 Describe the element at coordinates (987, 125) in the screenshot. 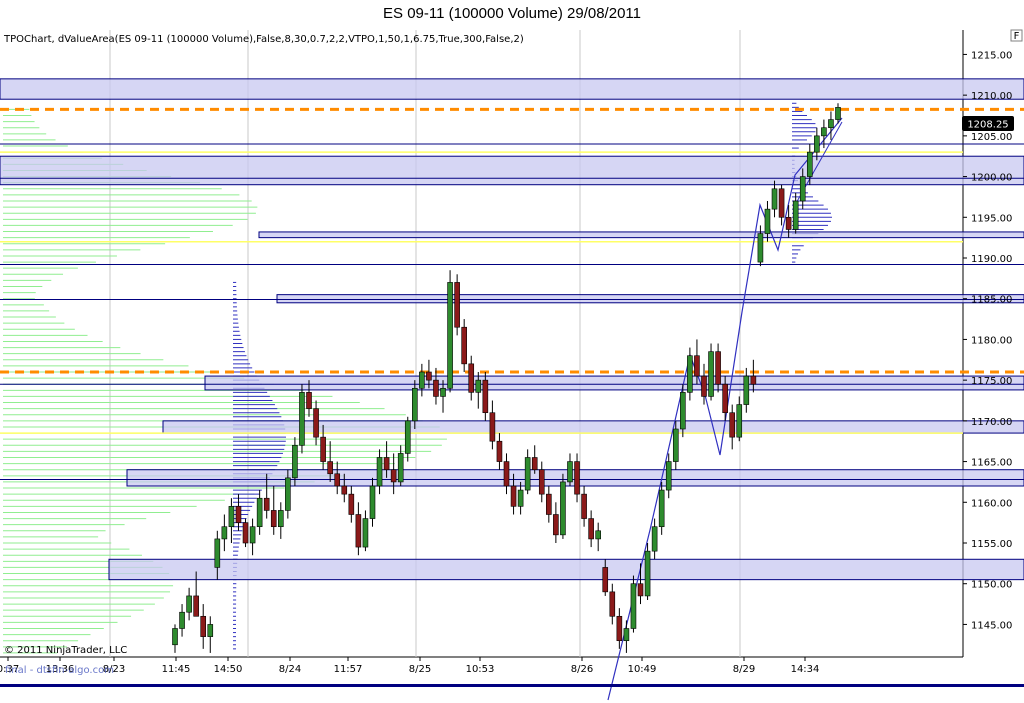

I see `last-price-value: 1208.25` at that location.